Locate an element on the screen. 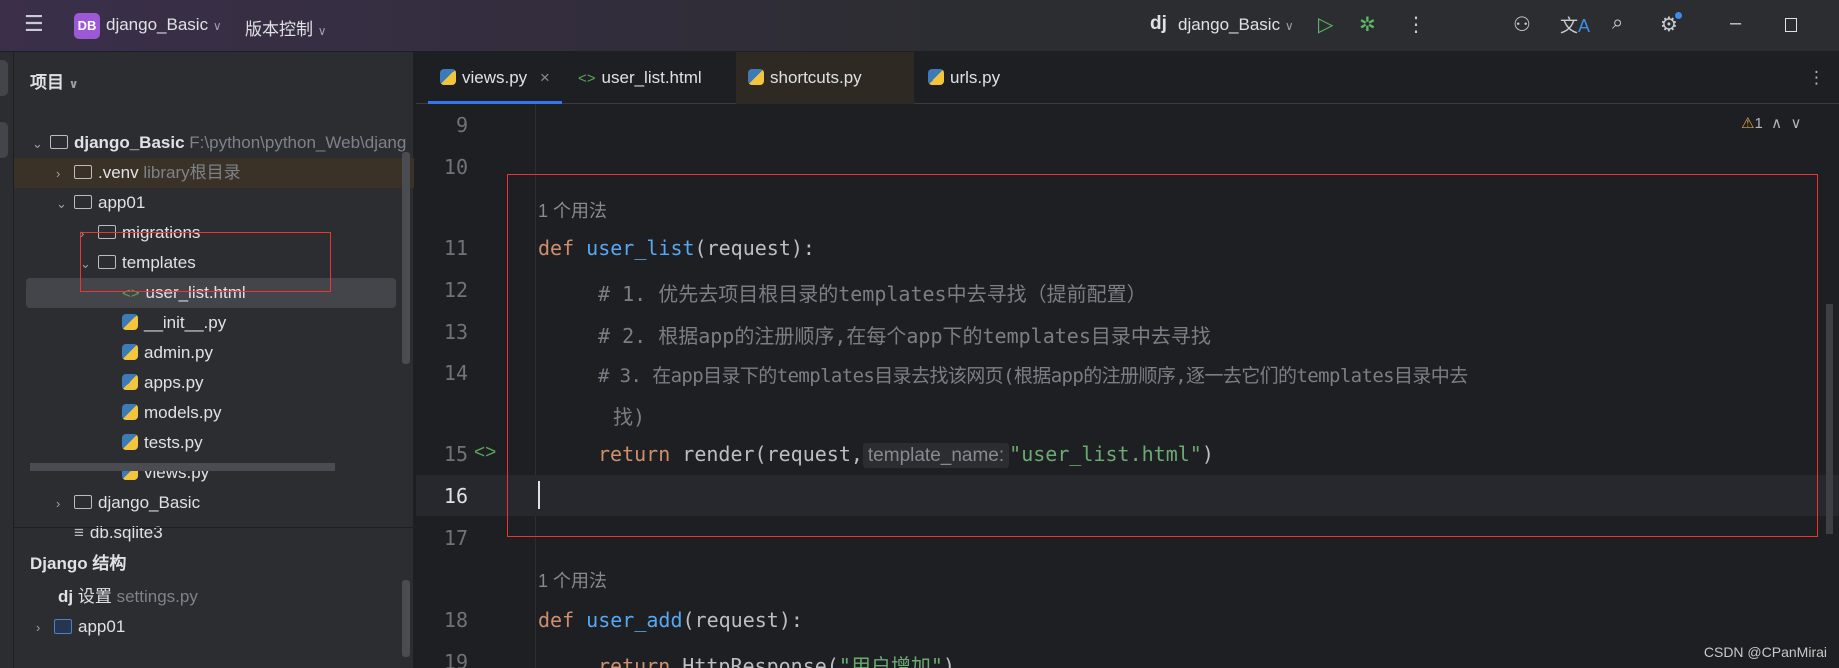  tree-item-label: __init__.py is located at coordinates (185, 322).